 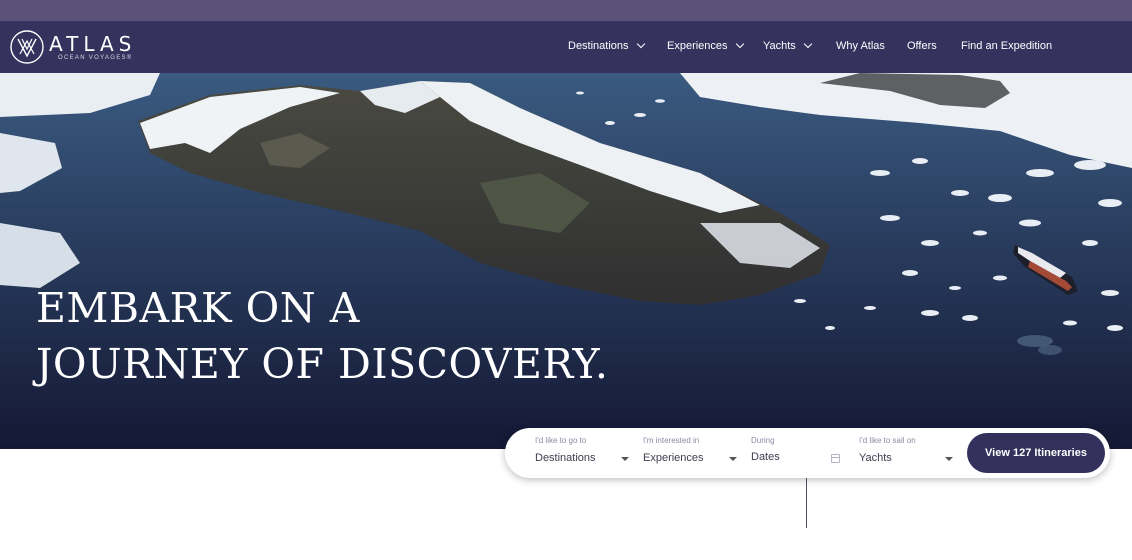 I want to click on atlas-logo: ATLAS OCEAN VOYAGES®, so click(x=74, y=47).